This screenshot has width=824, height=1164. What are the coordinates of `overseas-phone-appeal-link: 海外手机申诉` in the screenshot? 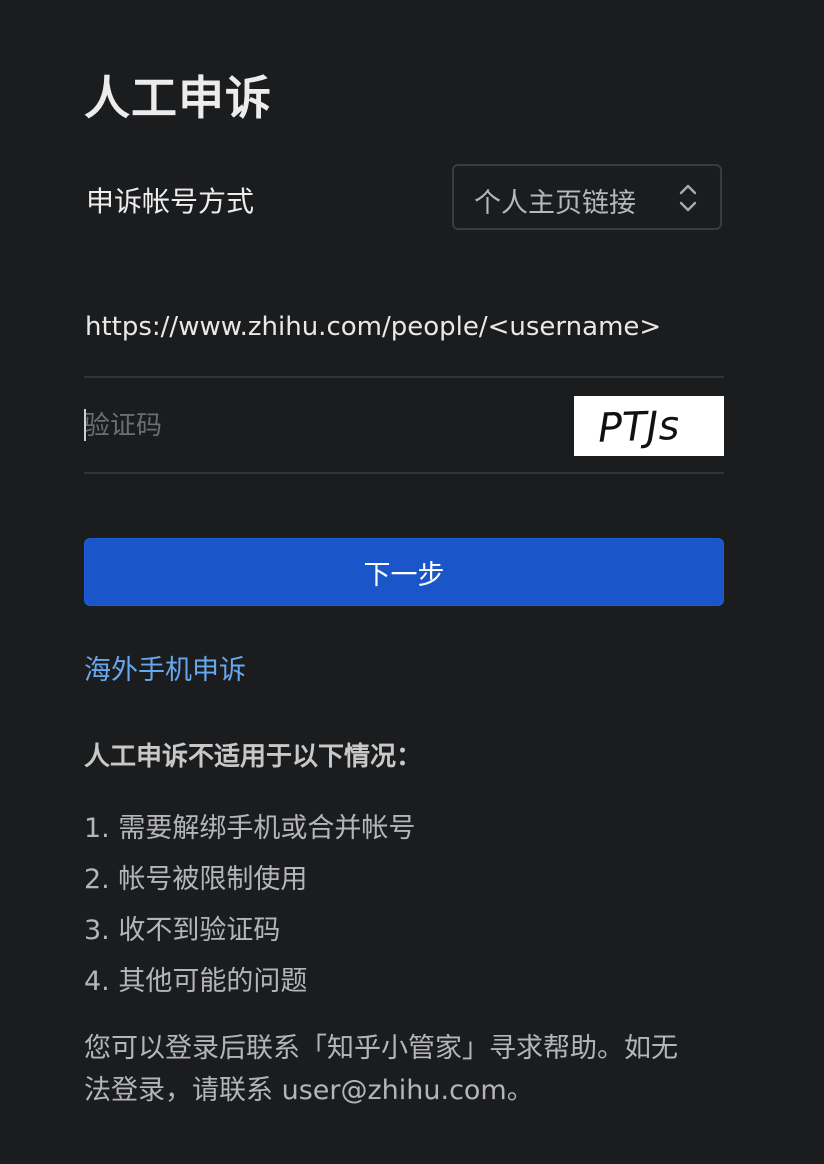 It's located at (165, 667).